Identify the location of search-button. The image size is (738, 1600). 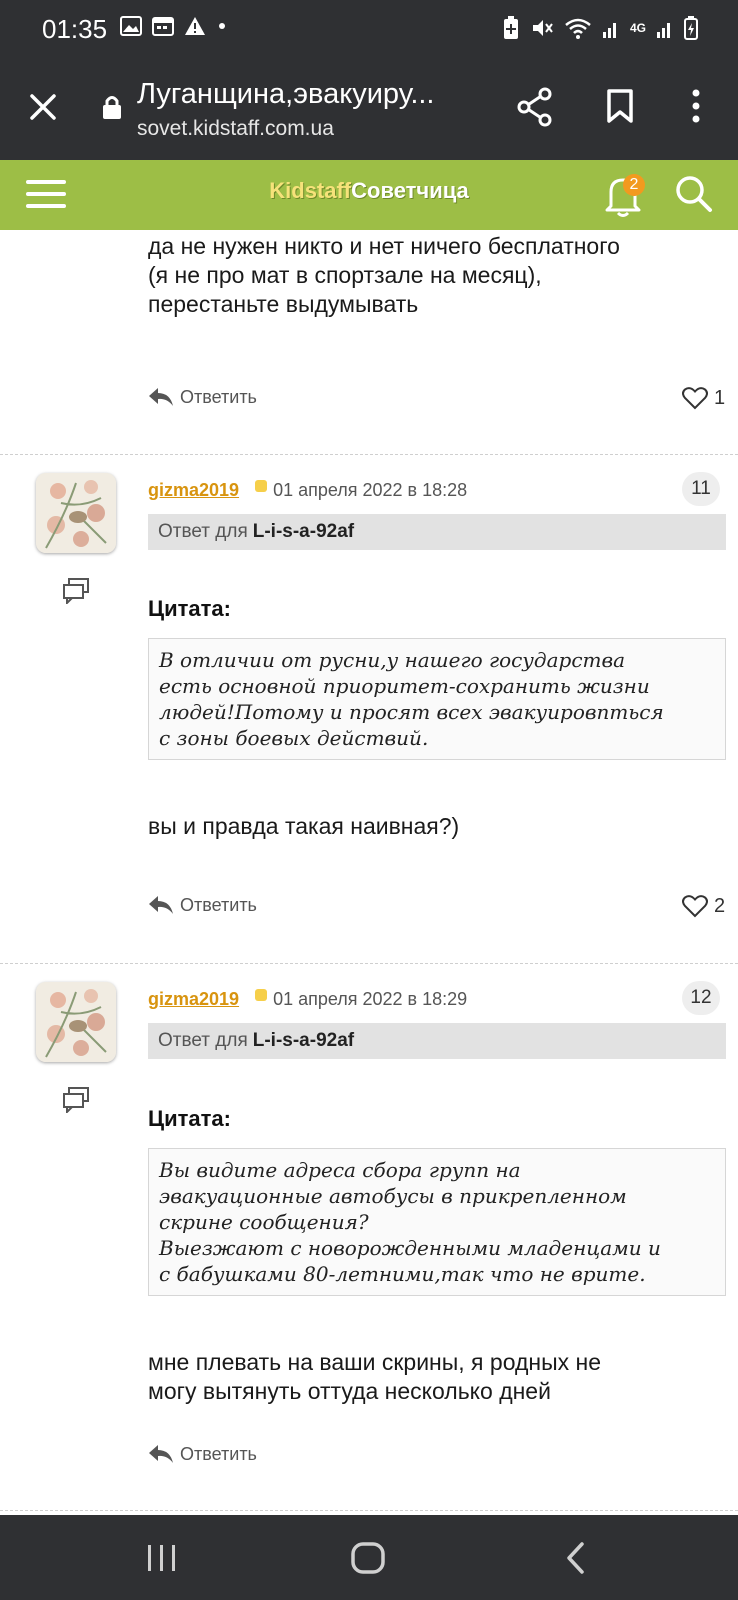
(694, 196).